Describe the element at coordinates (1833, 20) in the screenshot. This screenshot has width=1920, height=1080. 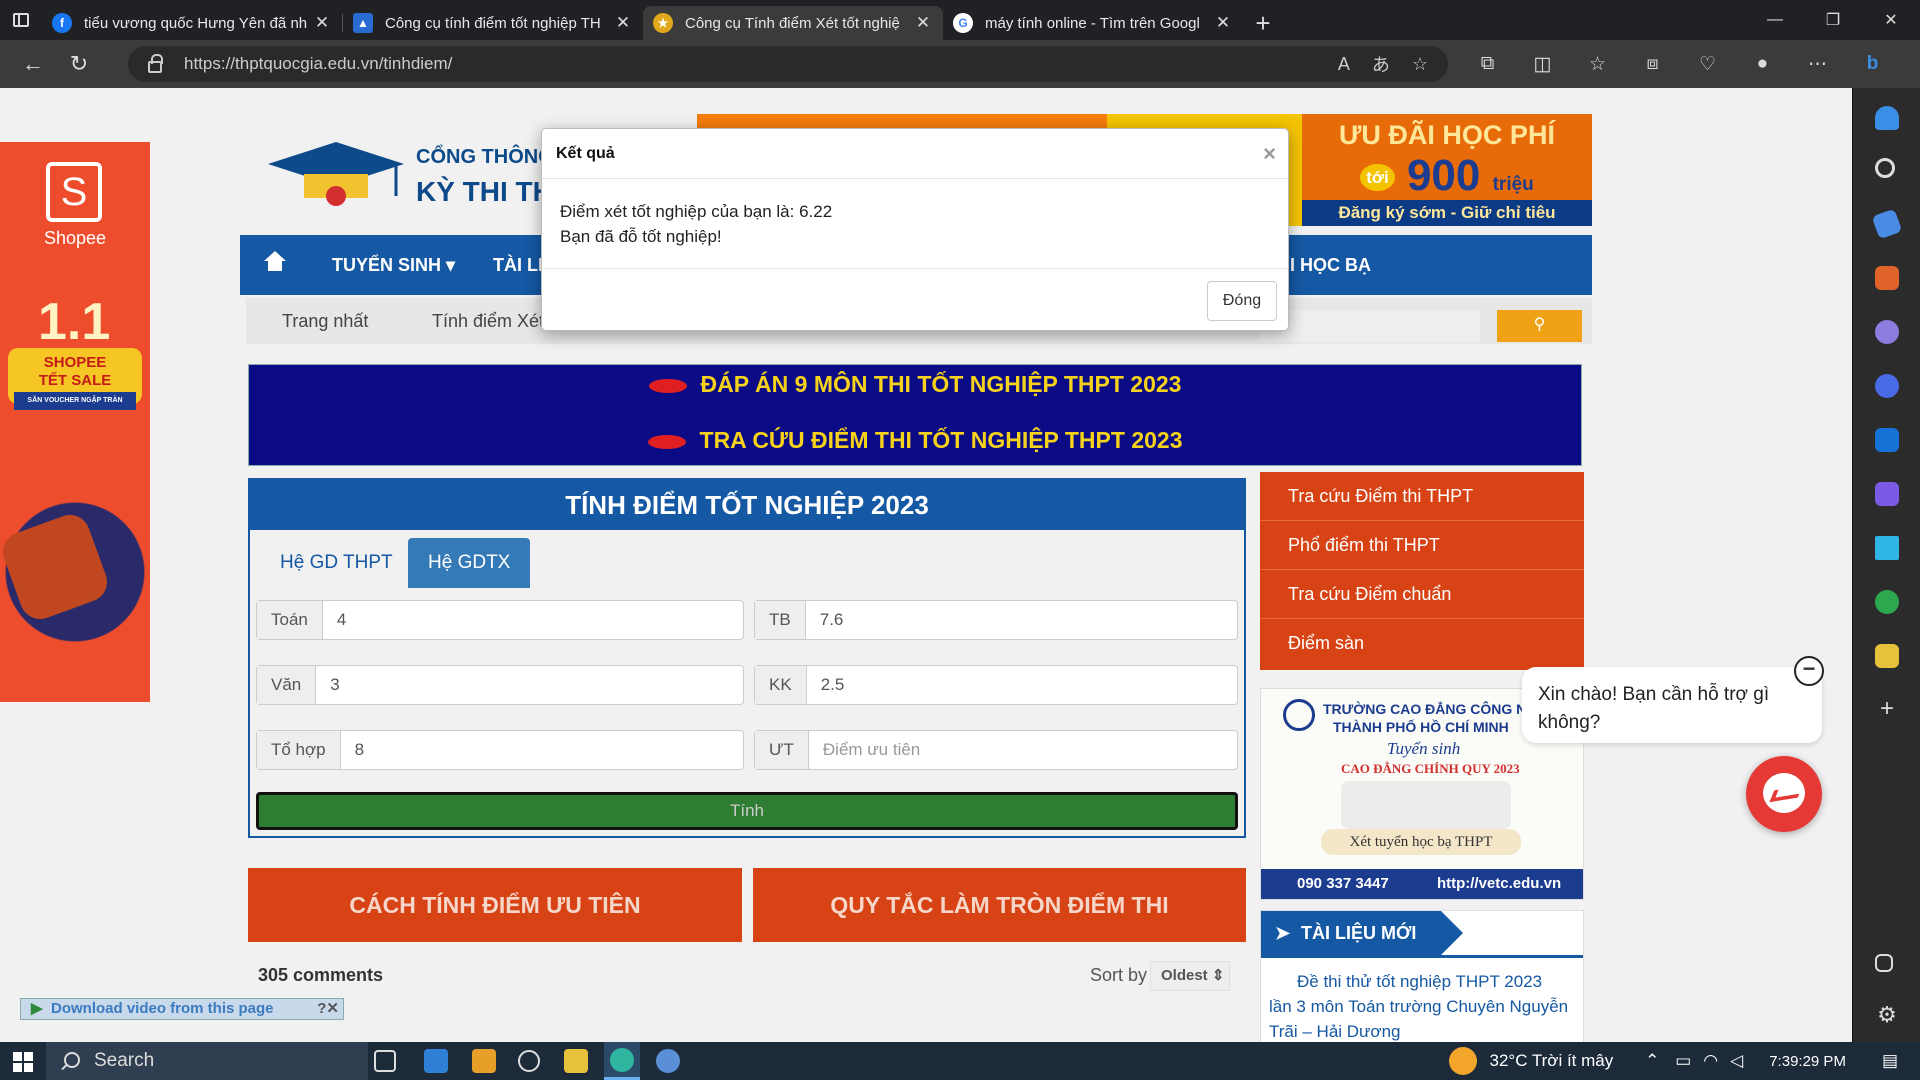
I see `restore-icon: ❐` at that location.